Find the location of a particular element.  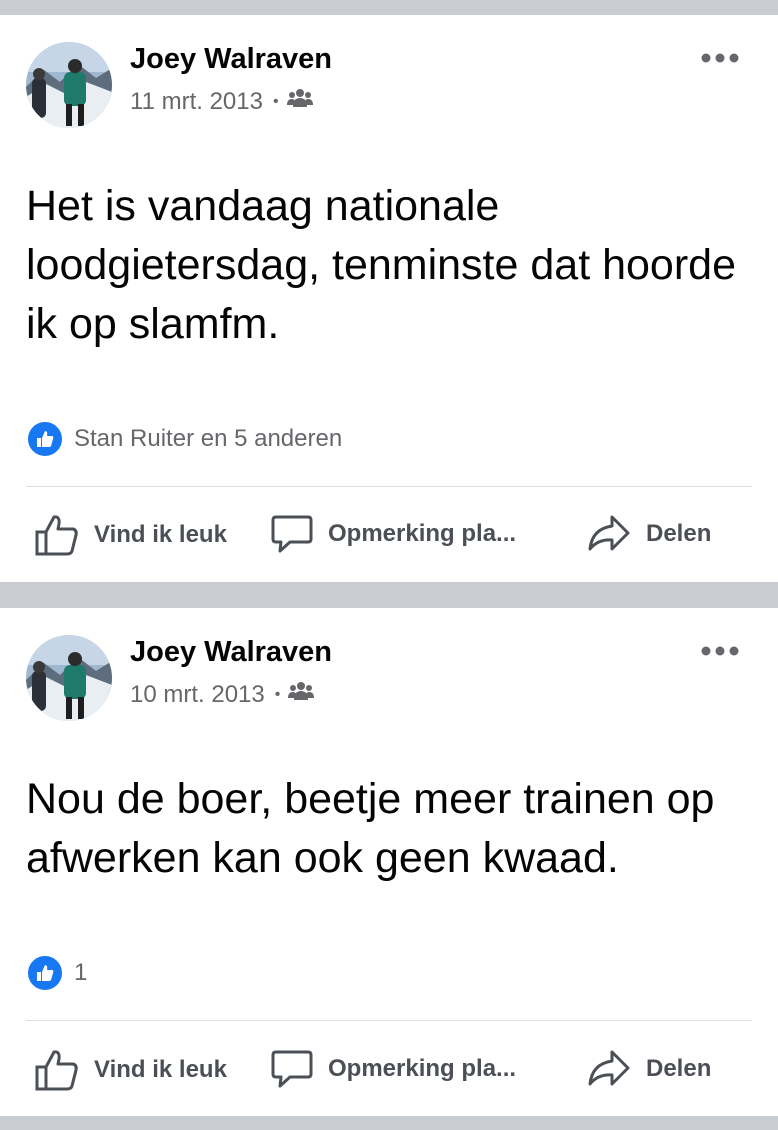

post-meta: 11 mrt. 2013 • is located at coordinates (221, 101).